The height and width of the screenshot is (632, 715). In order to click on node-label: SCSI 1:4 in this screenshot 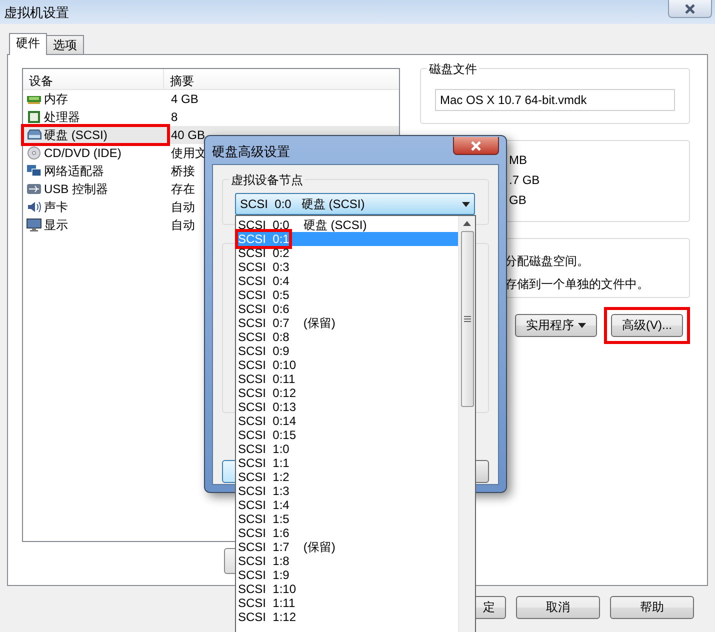, I will do `click(264, 505)`.